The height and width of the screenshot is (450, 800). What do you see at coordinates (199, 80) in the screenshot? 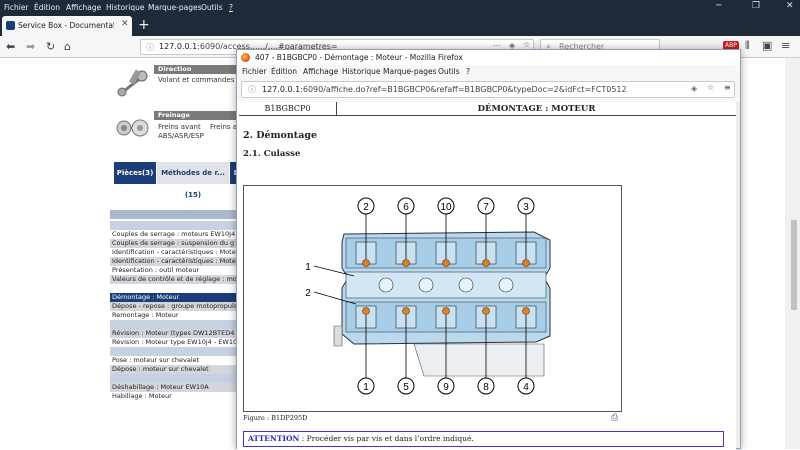
I see `category-direction-desc: Volant et commandes s` at bounding box center [199, 80].